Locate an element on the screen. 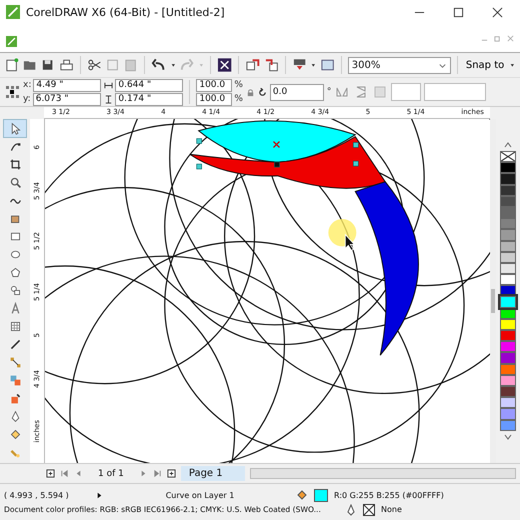 Image resolution: width=520 pixels, height=520 pixels. cursor-highlight is located at coordinates (342, 232).